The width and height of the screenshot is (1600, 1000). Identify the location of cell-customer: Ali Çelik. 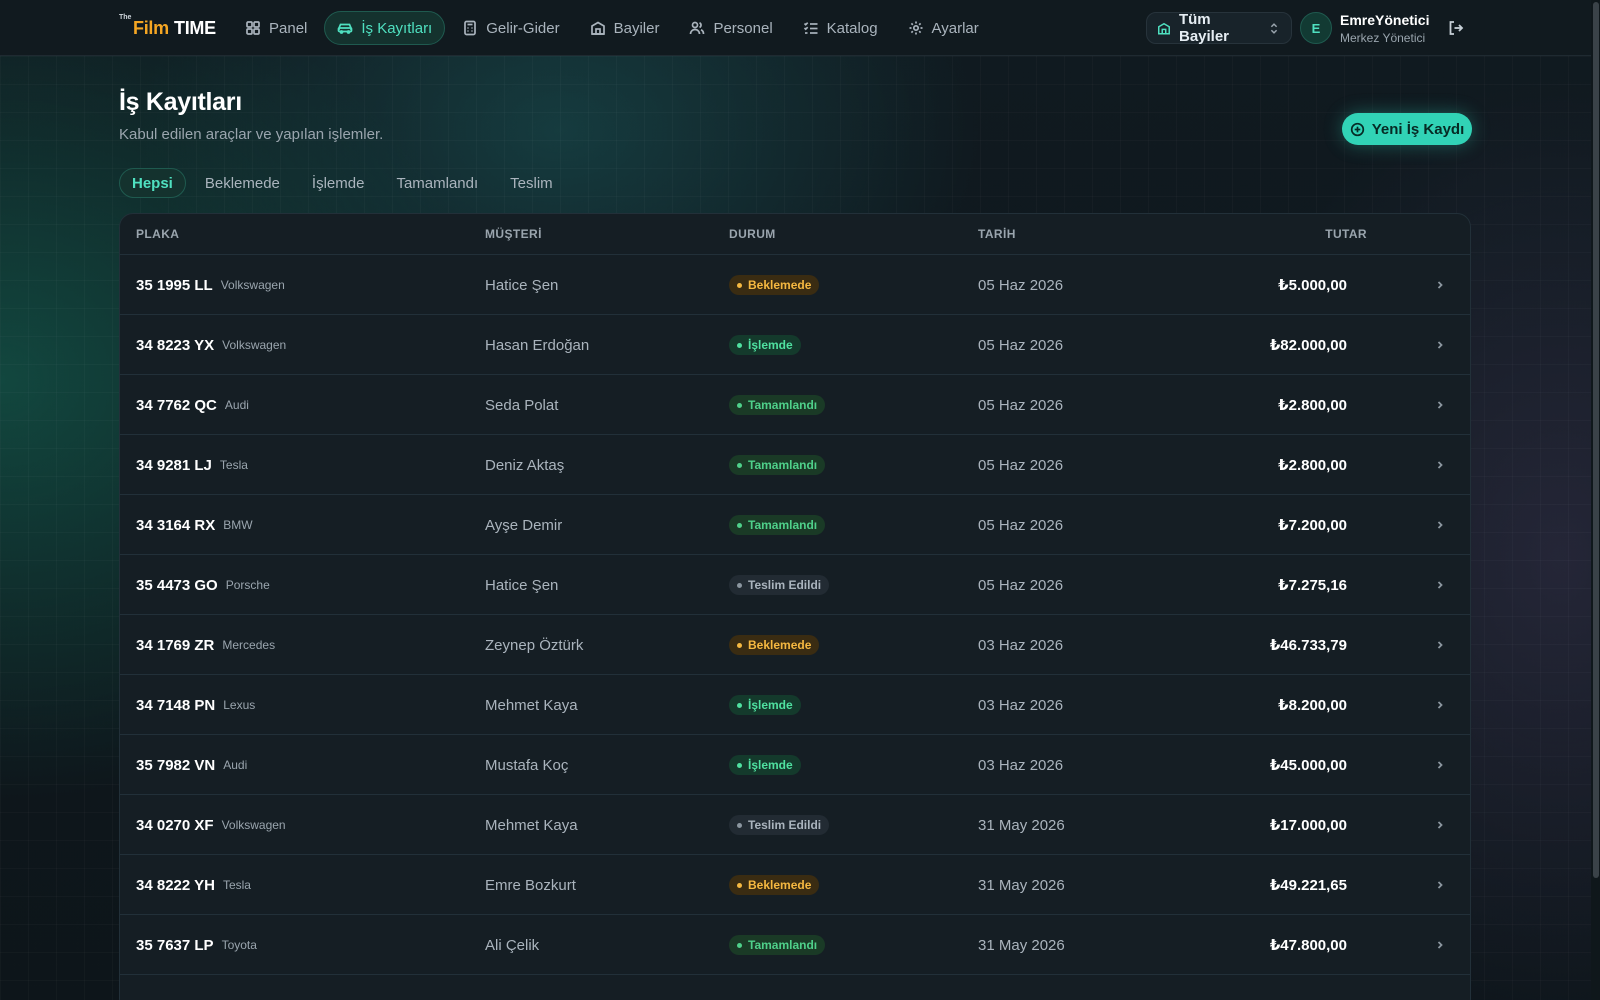
(512, 945).